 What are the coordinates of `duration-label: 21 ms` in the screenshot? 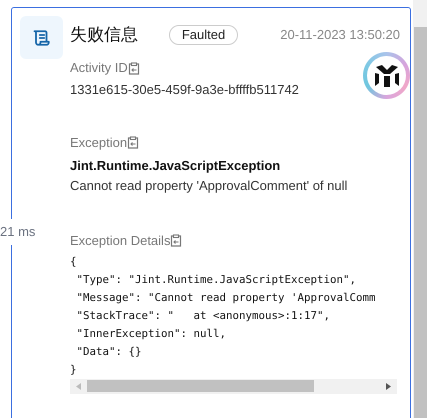 It's located at (18, 231).